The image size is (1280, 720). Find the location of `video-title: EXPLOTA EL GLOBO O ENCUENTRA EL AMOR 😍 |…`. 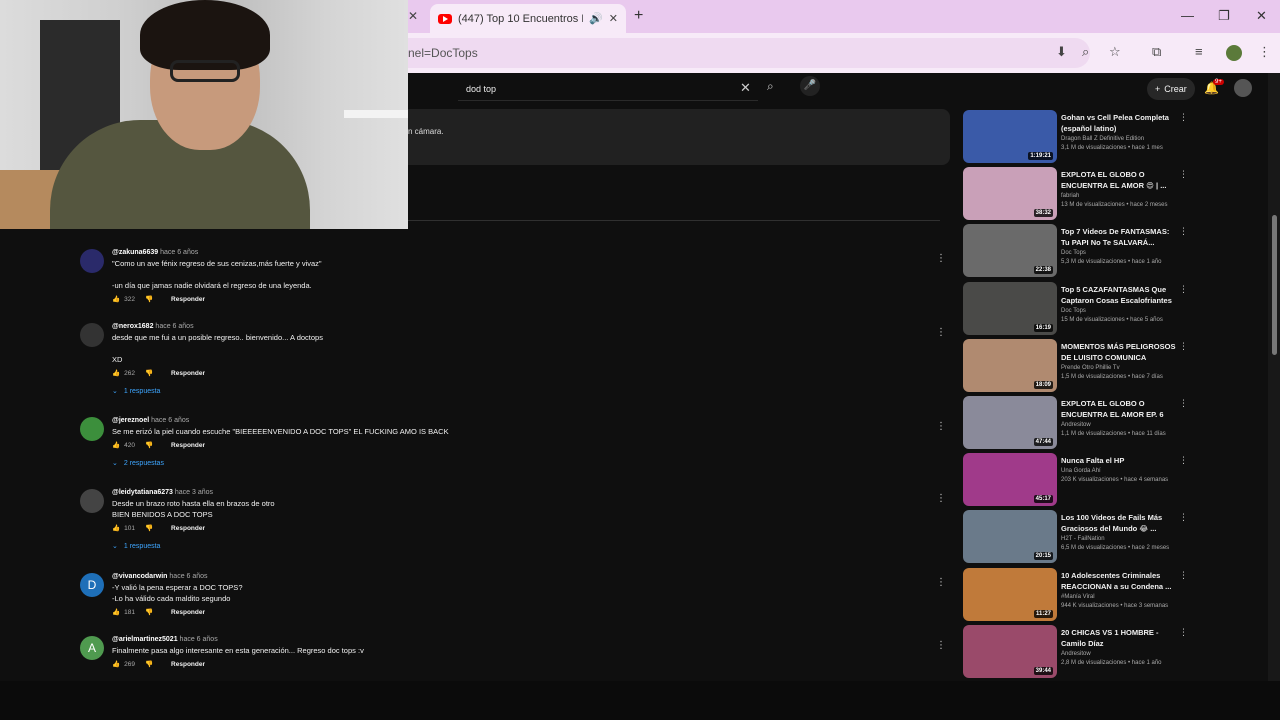

video-title: EXPLOTA EL GLOBO O ENCUENTRA EL AMOR 😍 |… is located at coordinates (1119, 180).